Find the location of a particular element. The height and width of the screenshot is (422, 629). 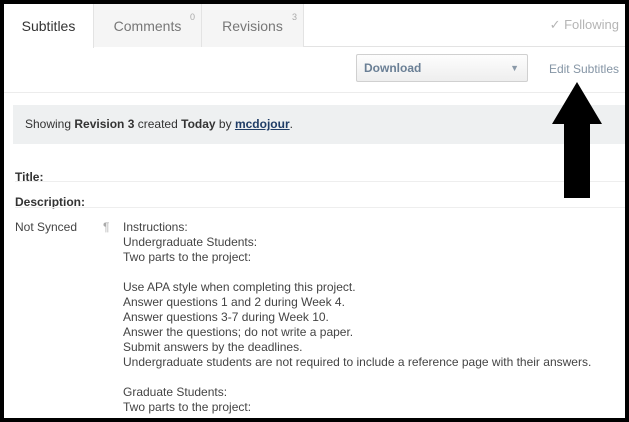

revision-date: Today is located at coordinates (198, 124).